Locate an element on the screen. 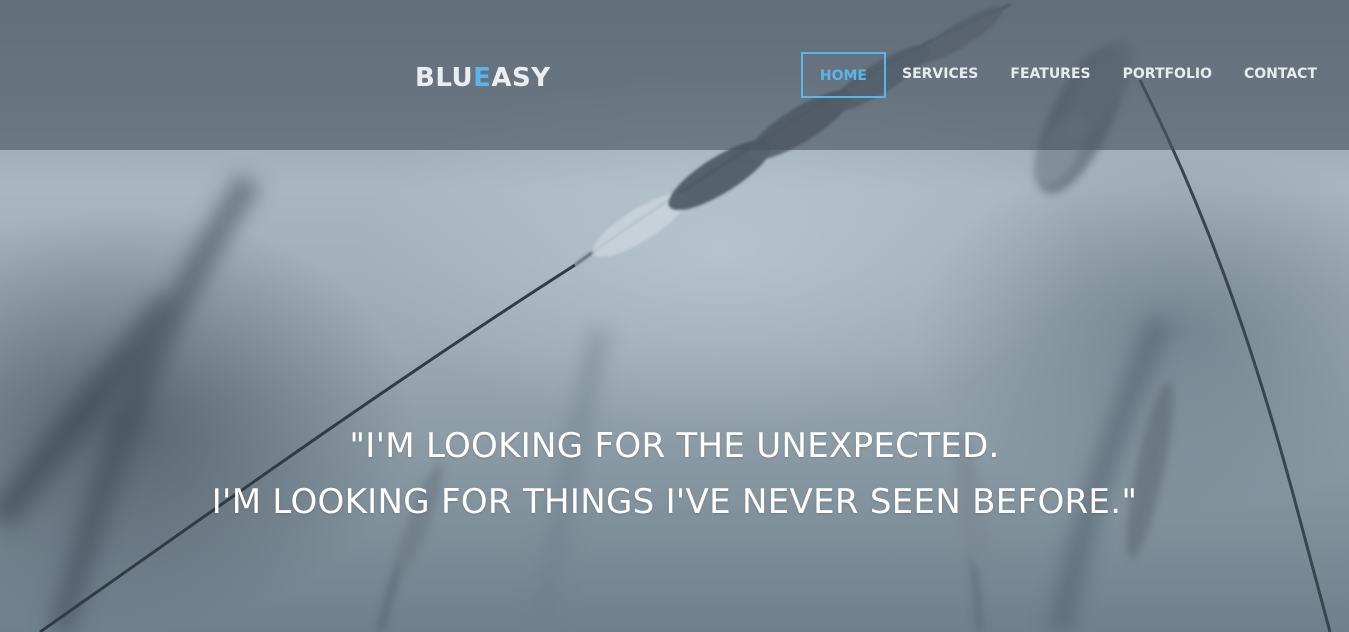  site-logo: BLUEASY is located at coordinates (483, 78).